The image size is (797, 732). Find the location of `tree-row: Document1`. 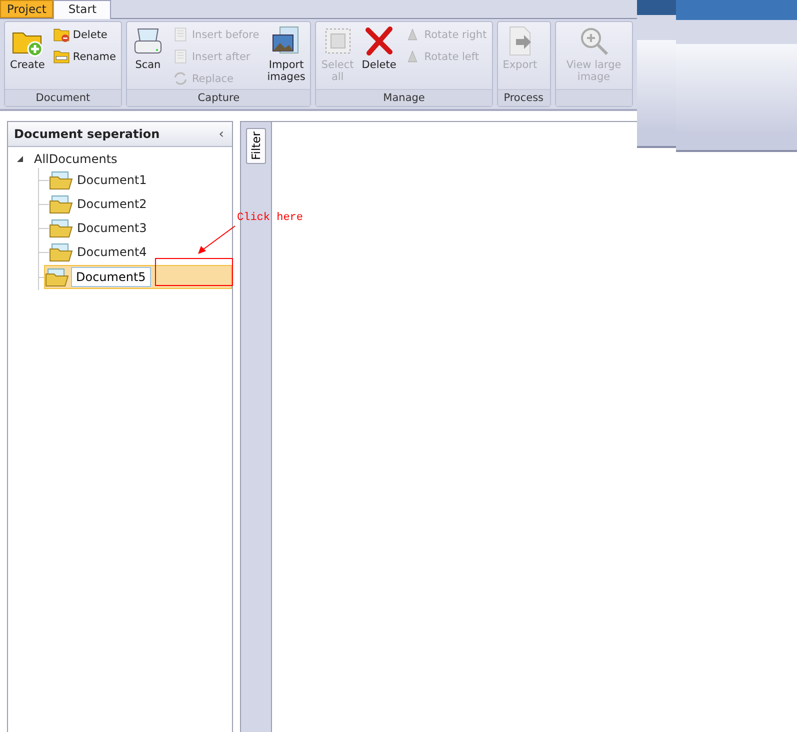

tree-row: Document1 is located at coordinates (100, 180).